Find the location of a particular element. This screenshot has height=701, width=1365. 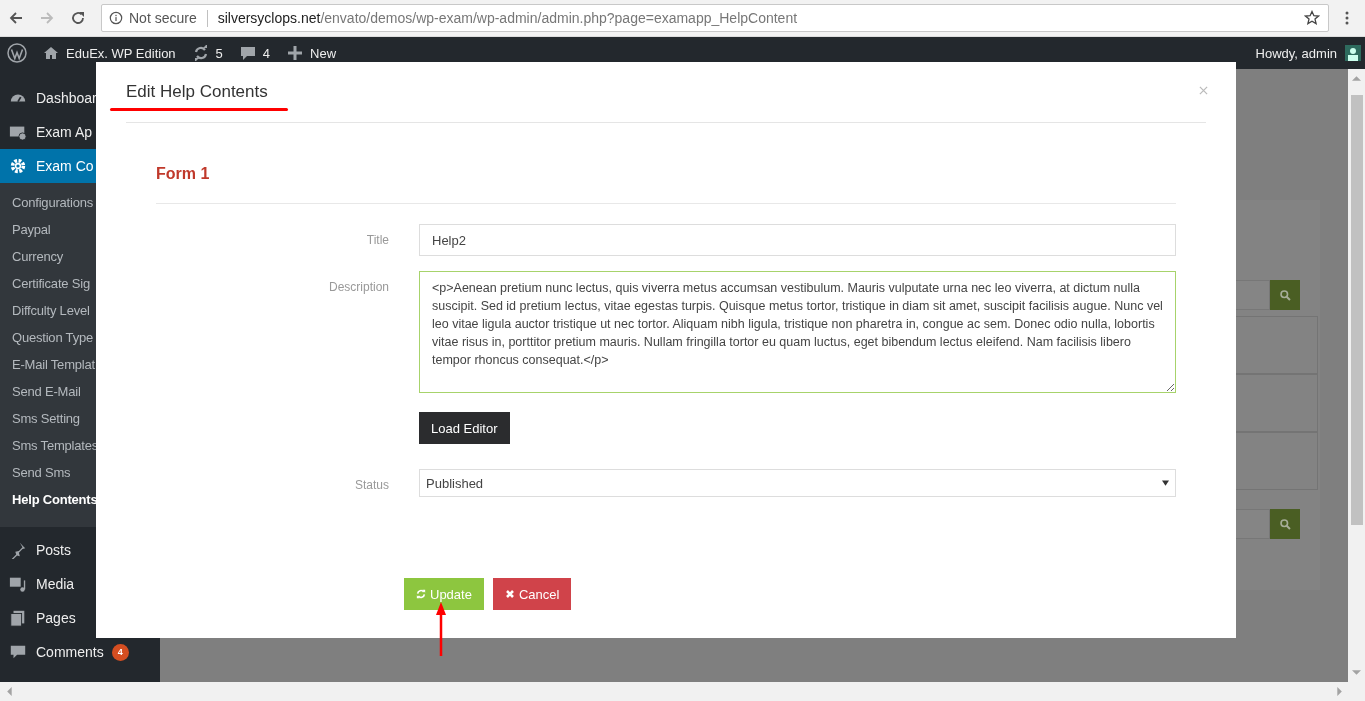

address-bar: Not secure silversyclops.net/envato/demos/wp-exam/wp-admin/admin.php?page=examapp_HelpContent is located at coordinates (715, 18).